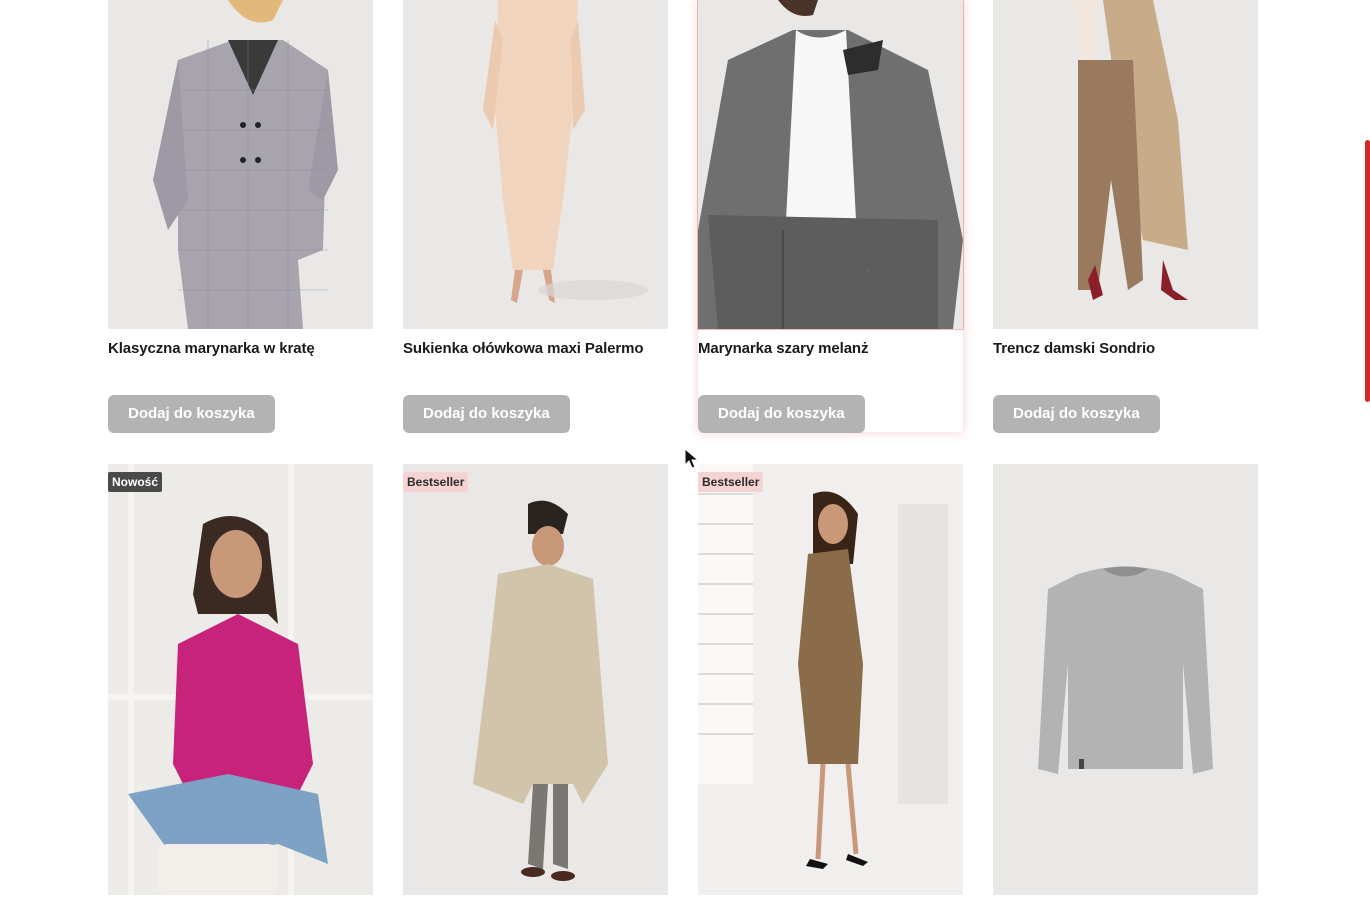 The height and width of the screenshot is (897, 1370). What do you see at coordinates (240, 360) in the screenshot?
I see `product-title: Klasyczna marynarka w kratę` at bounding box center [240, 360].